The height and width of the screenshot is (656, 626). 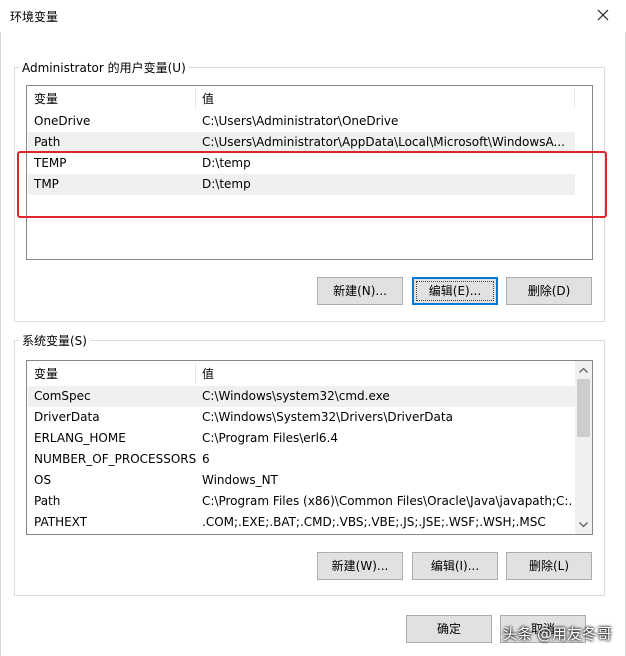 What do you see at coordinates (104, 67) in the screenshot?
I see `user-variables-label: Administrator 的用户变量(U)` at bounding box center [104, 67].